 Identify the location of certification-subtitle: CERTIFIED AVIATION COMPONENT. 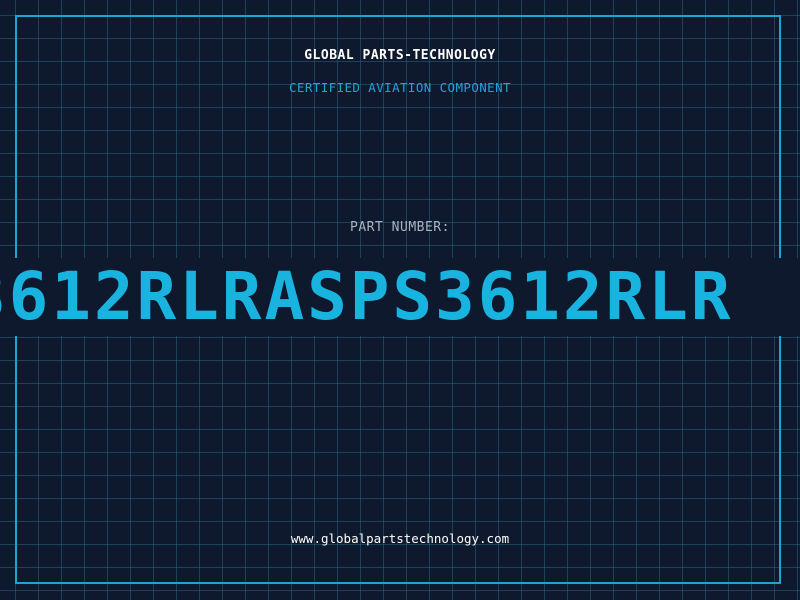
(400, 87).